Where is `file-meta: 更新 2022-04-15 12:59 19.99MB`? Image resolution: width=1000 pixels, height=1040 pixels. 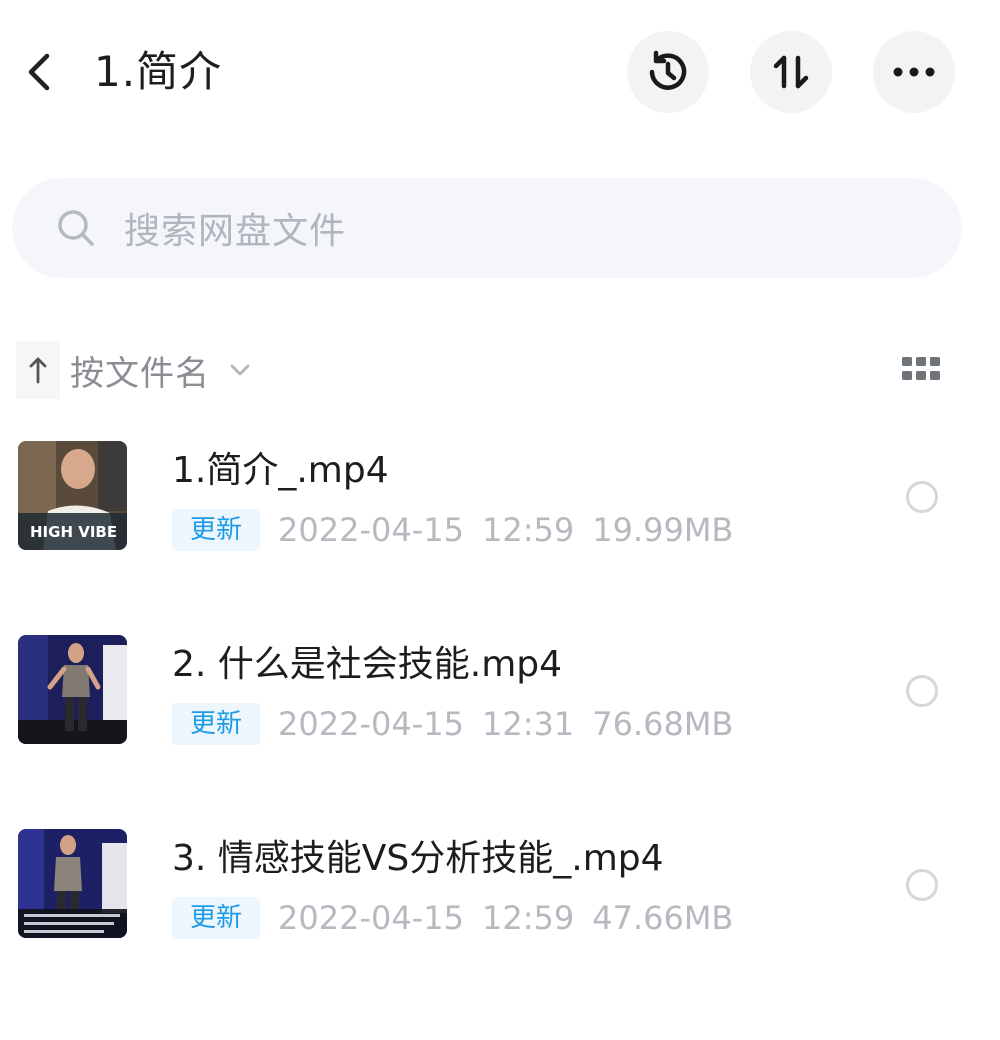 file-meta: 更新 2022-04-15 12:59 19.99MB is located at coordinates (452, 530).